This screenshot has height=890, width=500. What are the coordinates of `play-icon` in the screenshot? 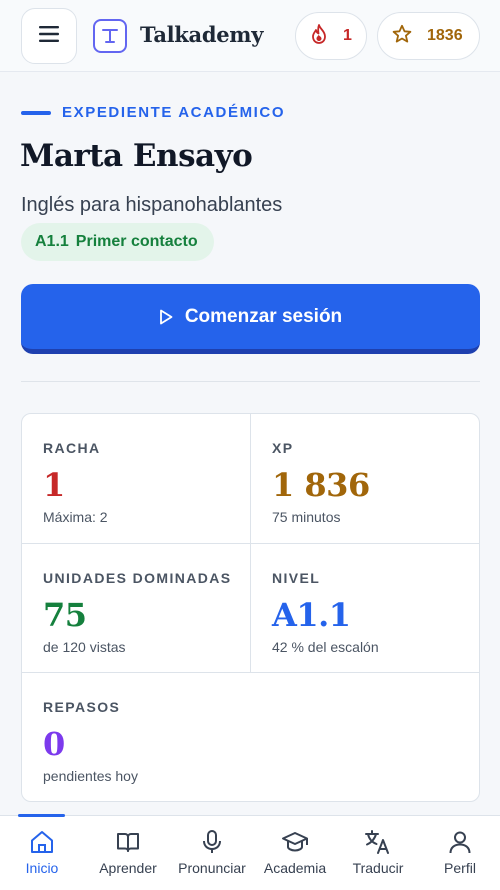 It's located at (166, 317).